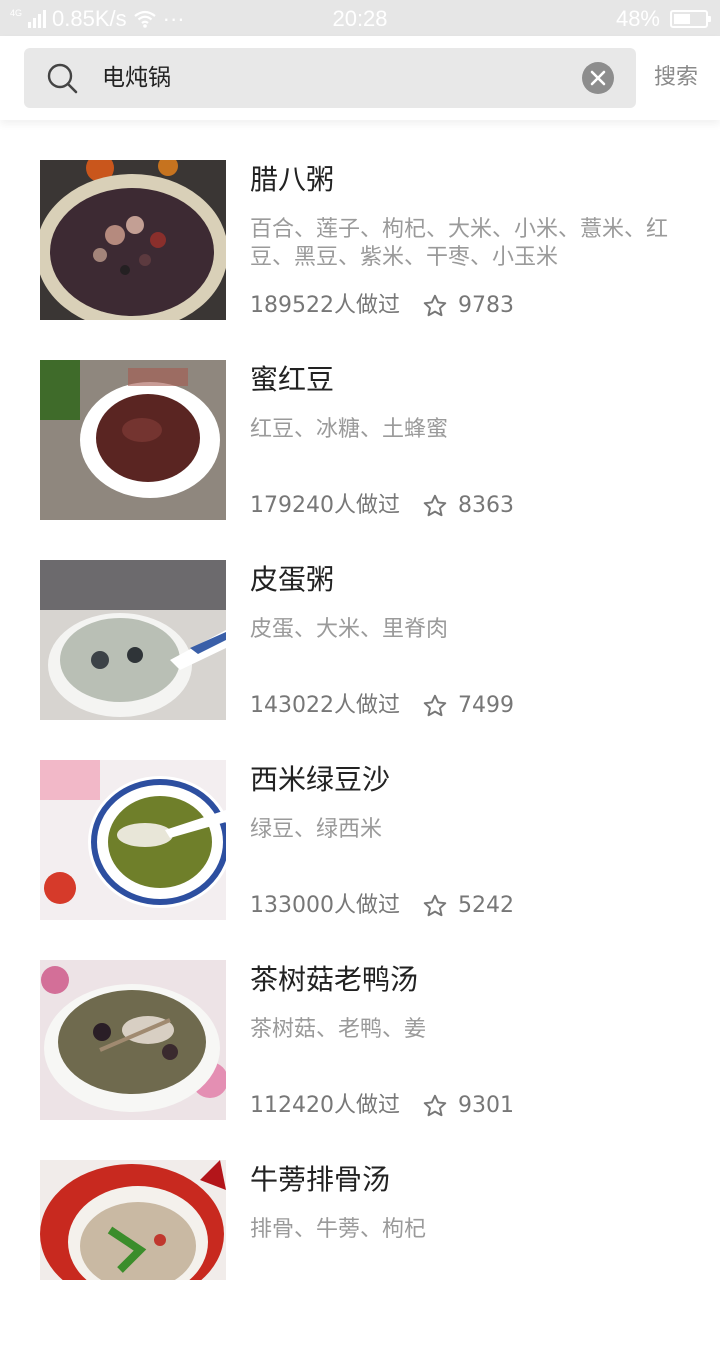 Image resolution: width=720 pixels, height=1360 pixels. I want to click on recipe-title: 蜜红豆, so click(292, 379).